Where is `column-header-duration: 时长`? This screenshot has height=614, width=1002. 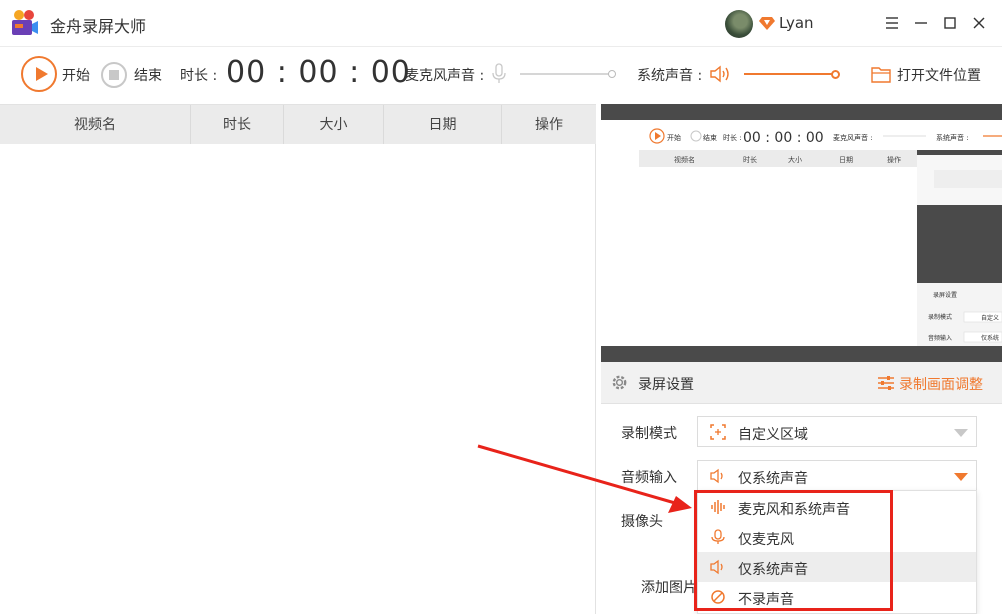 column-header-duration: 时长 is located at coordinates (237, 125).